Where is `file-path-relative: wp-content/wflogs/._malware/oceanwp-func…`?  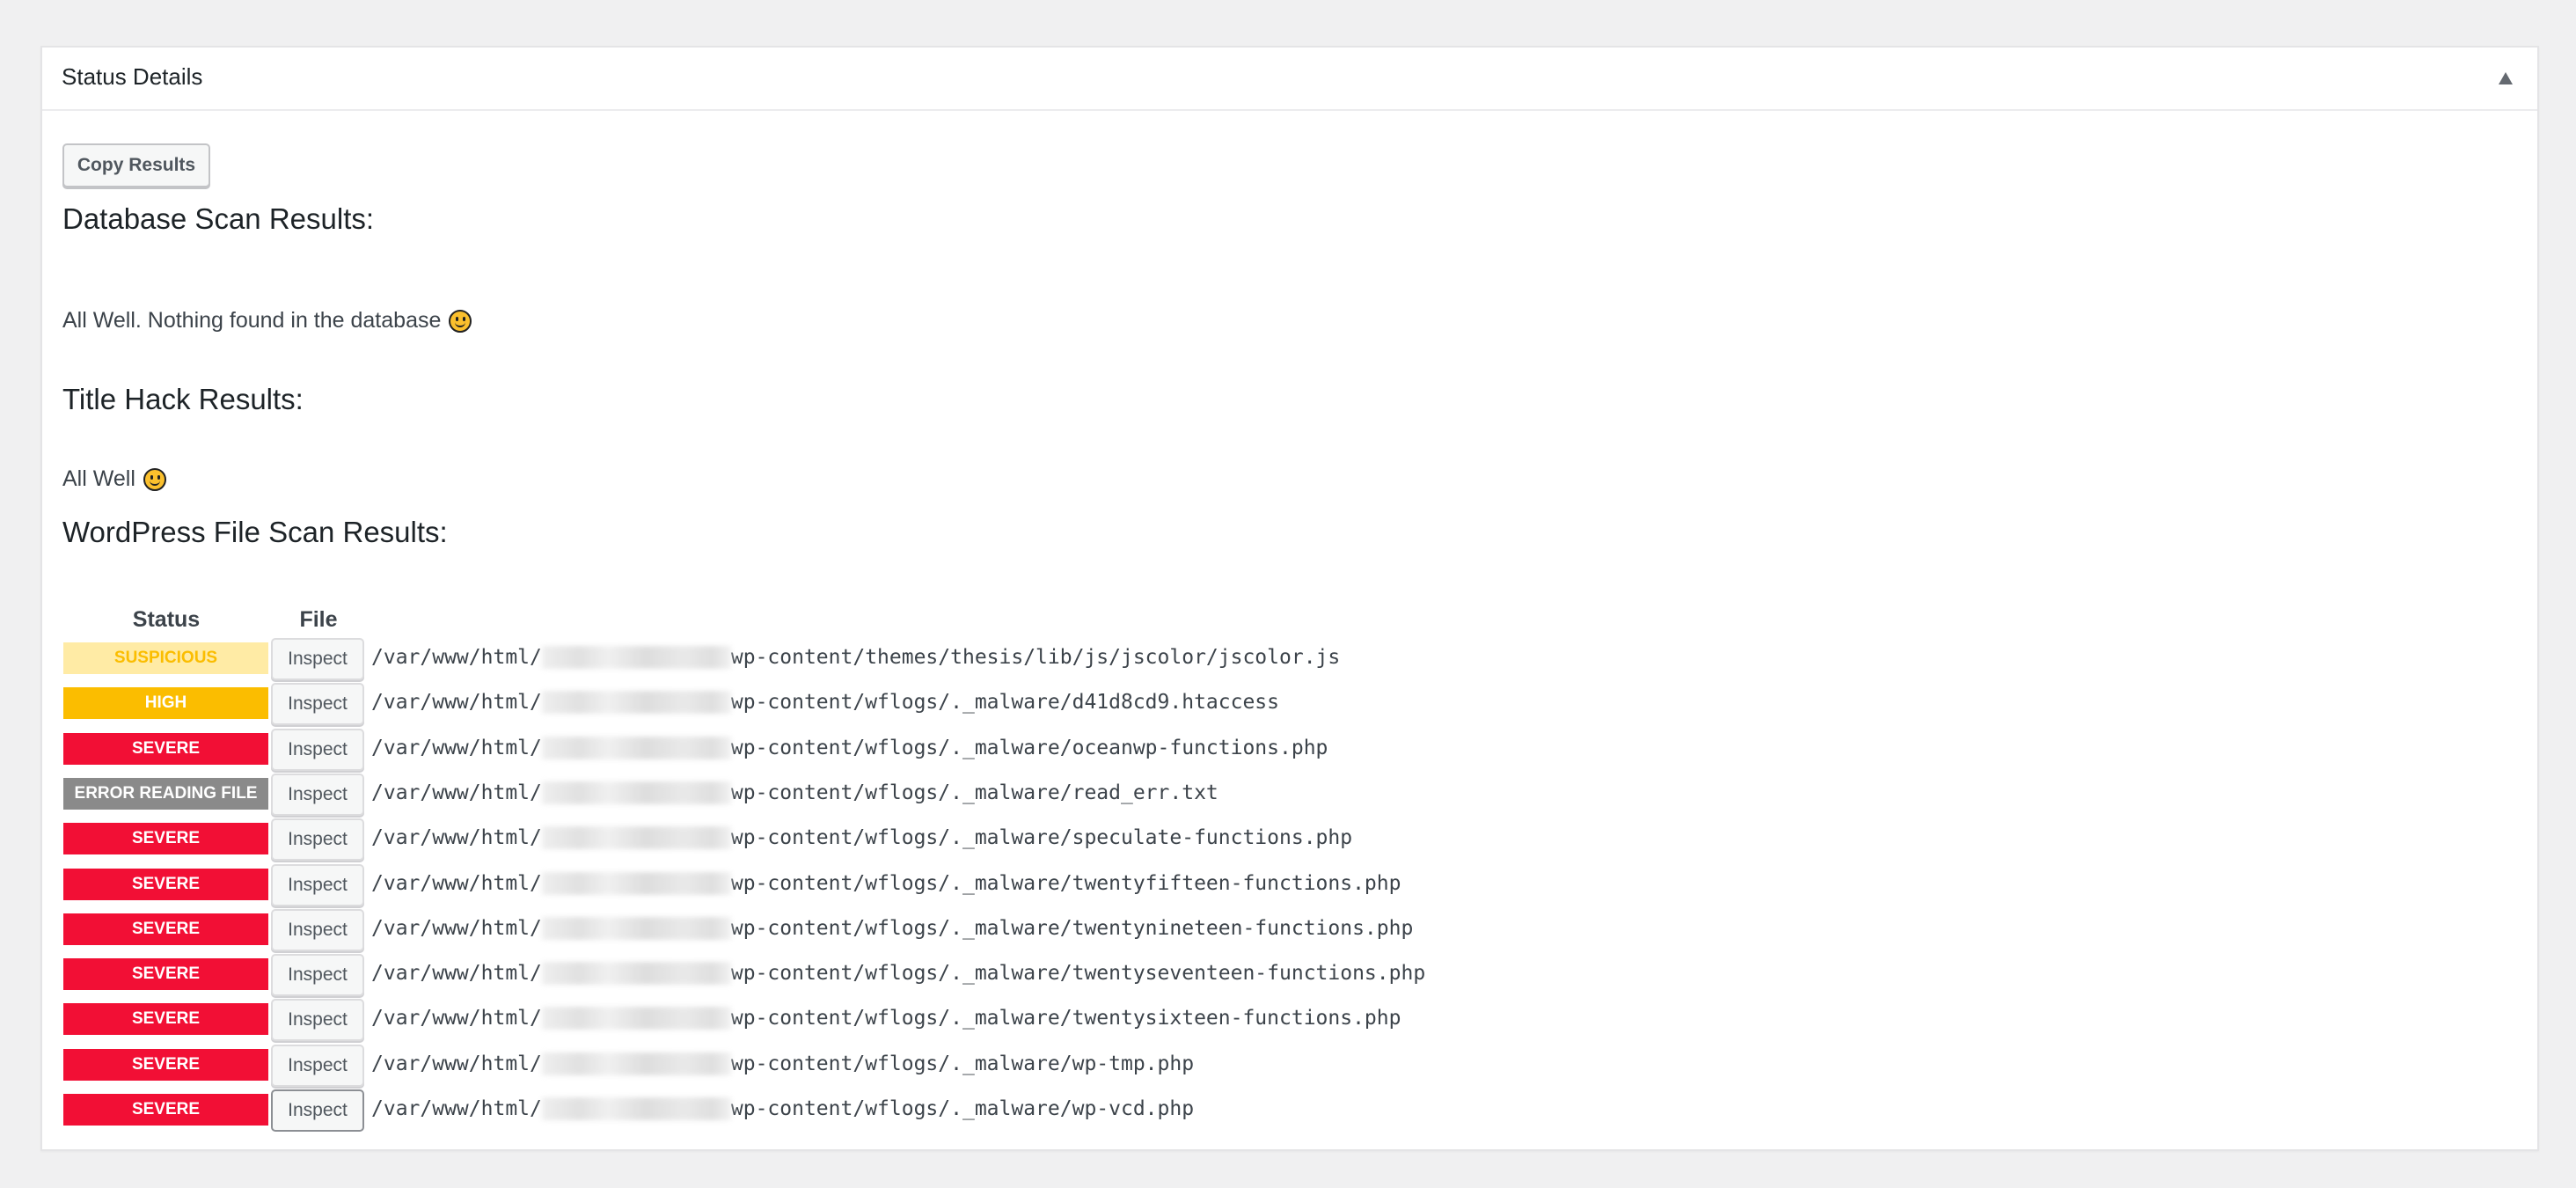
file-path-relative: wp-content/wflogs/._malware/oceanwp-func… is located at coordinates (1029, 748).